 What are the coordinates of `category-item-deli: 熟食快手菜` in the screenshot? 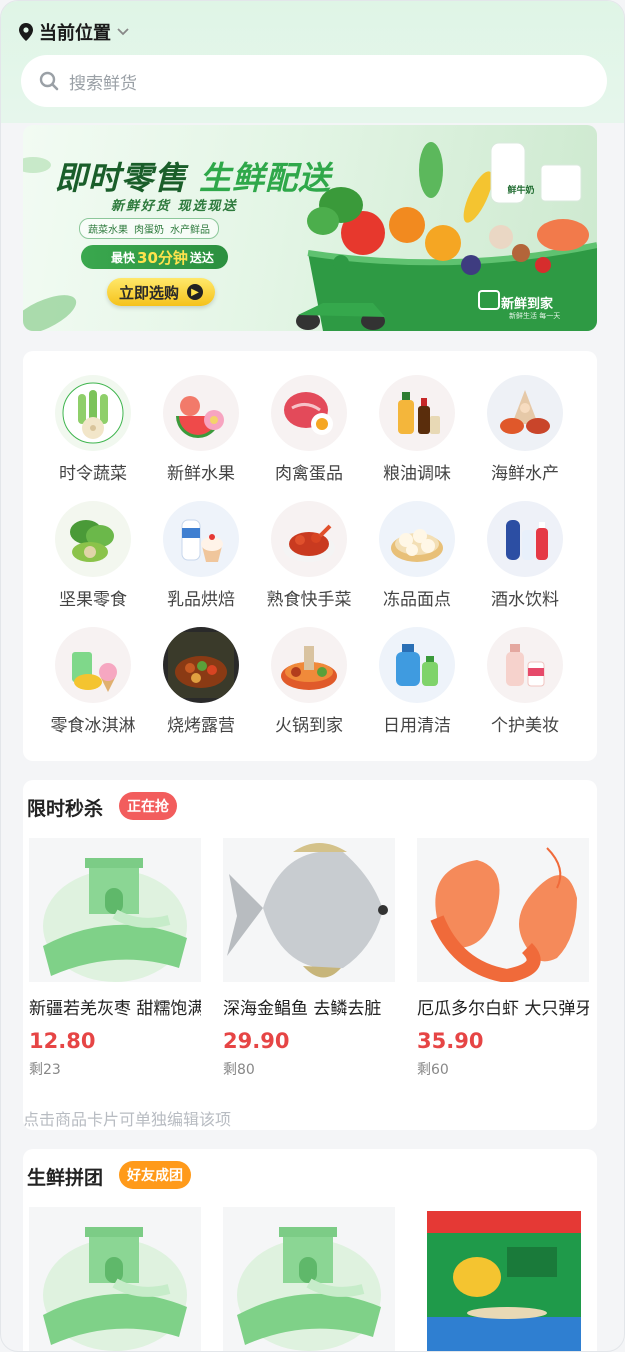 It's located at (309, 555).